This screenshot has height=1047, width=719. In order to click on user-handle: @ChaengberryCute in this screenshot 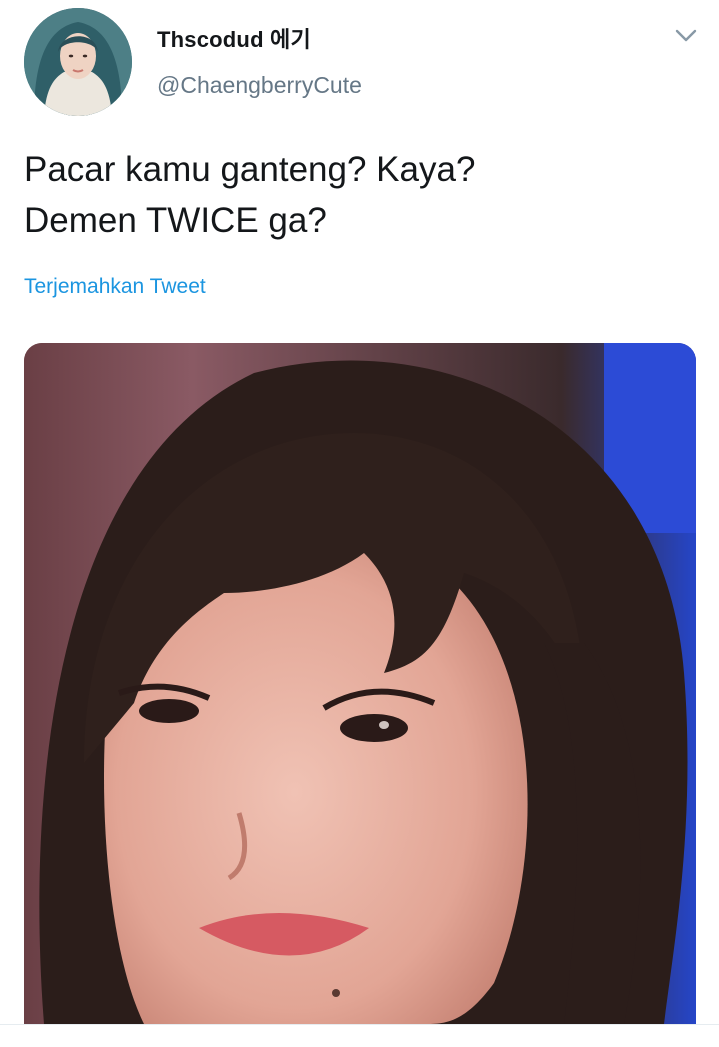, I will do `click(259, 85)`.